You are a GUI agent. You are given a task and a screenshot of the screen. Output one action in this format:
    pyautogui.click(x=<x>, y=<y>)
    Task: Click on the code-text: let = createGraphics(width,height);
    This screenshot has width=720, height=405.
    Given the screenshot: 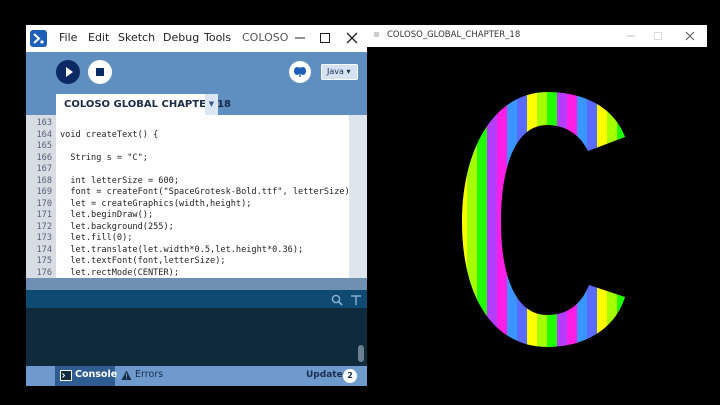 What is the action you would take?
    pyautogui.click(x=156, y=203)
    